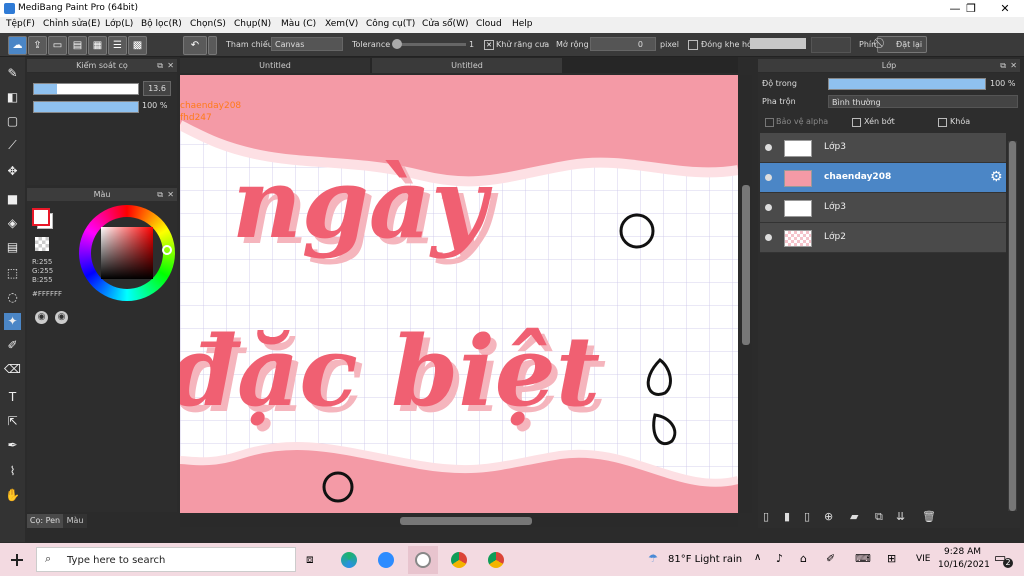  I want to click on gap-close-slider, so click(778, 43).